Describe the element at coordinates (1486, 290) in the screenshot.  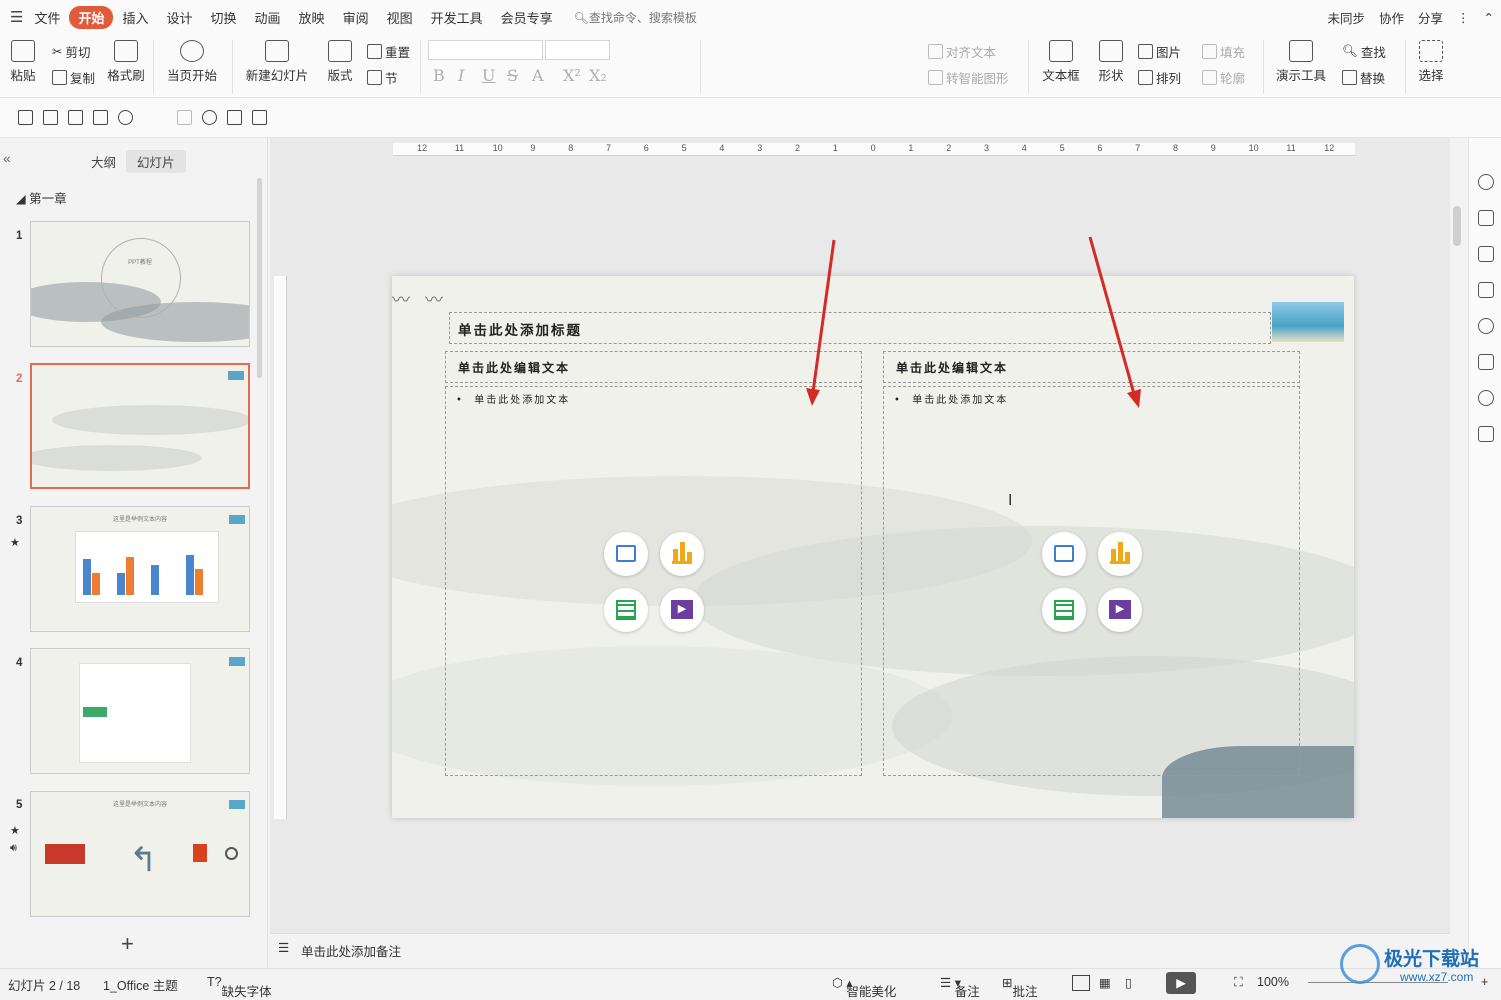
I see `copy-icon` at that location.